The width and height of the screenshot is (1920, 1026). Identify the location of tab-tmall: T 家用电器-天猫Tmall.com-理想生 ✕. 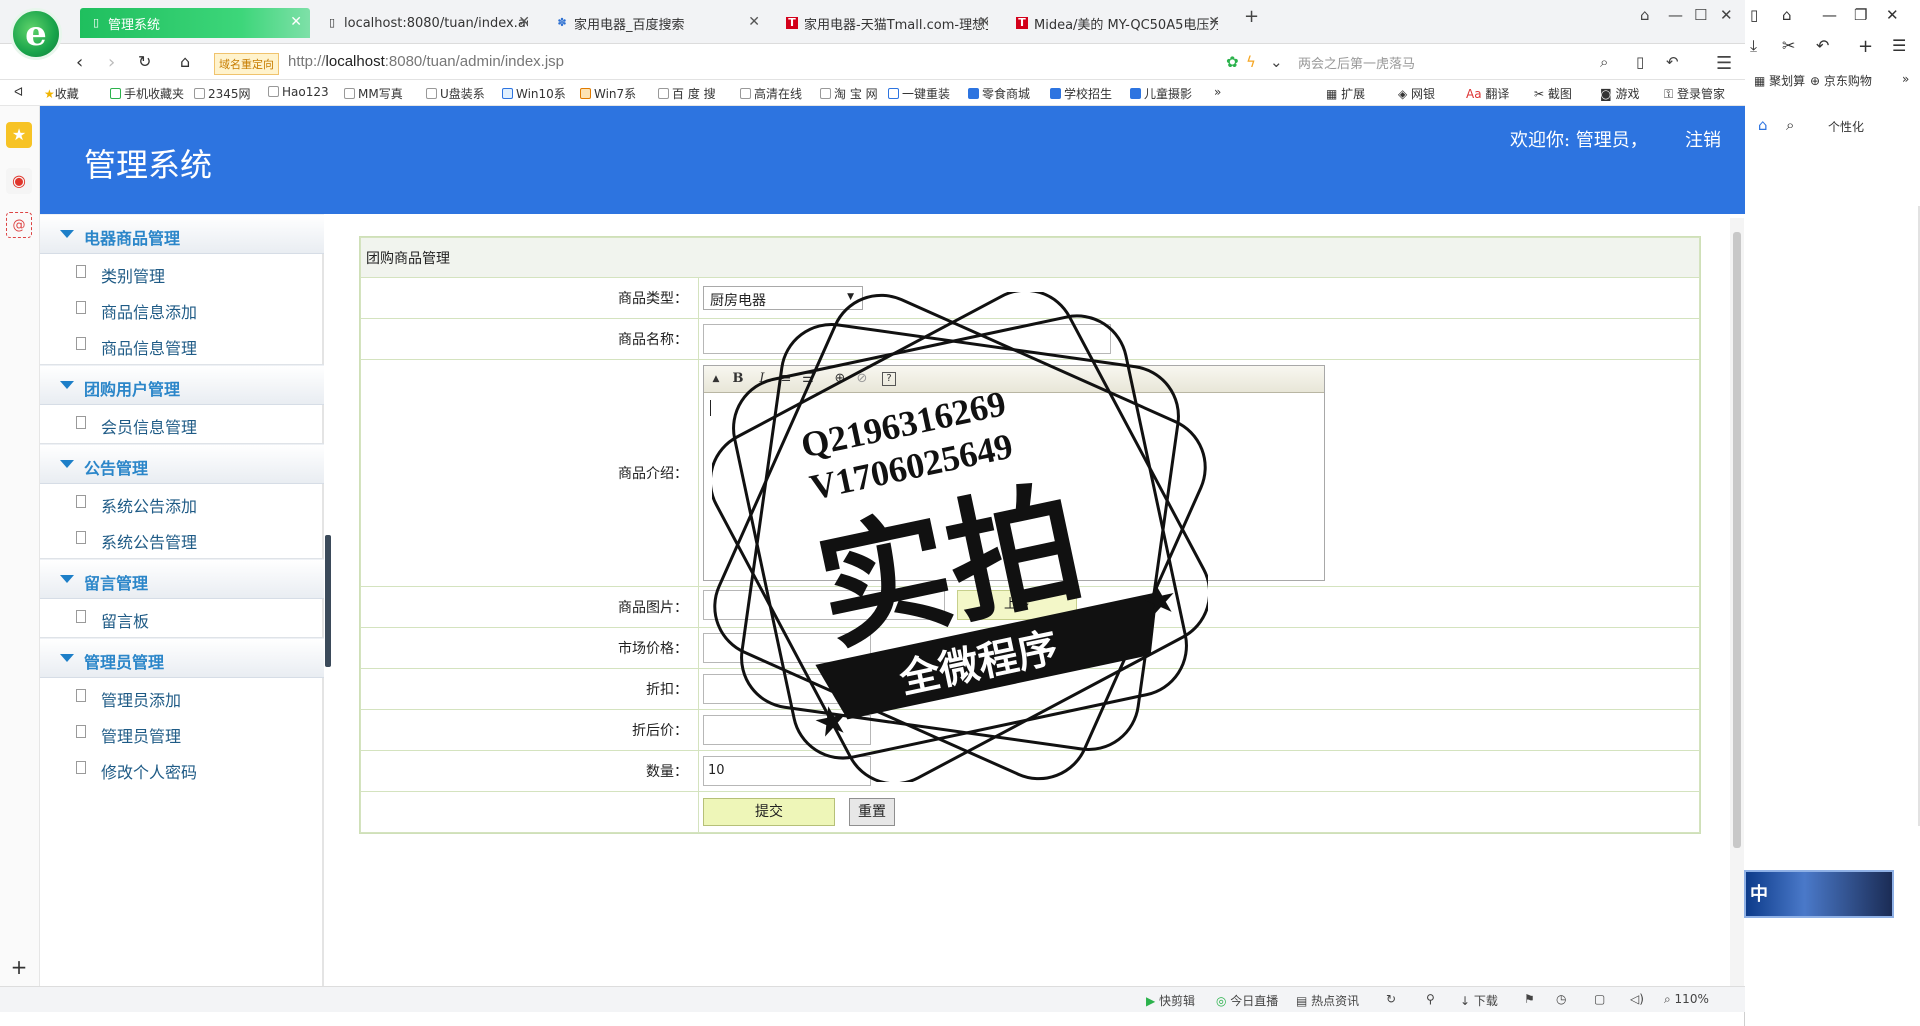
(887, 23).